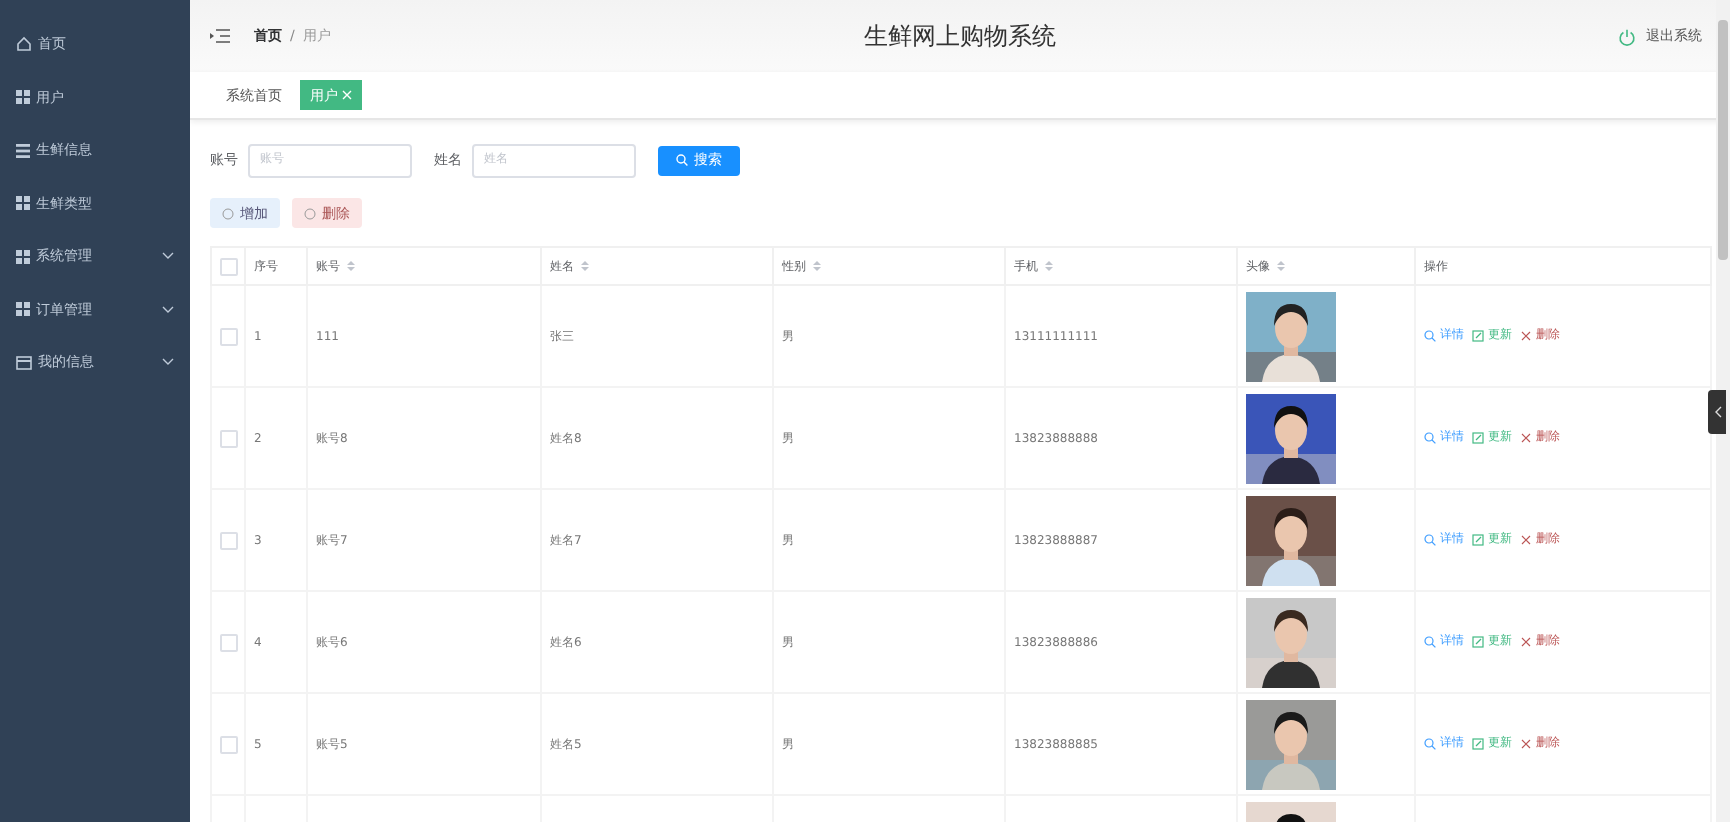 The height and width of the screenshot is (822, 1730). Describe the element at coordinates (1627, 36) in the screenshot. I see `power-icon` at that location.